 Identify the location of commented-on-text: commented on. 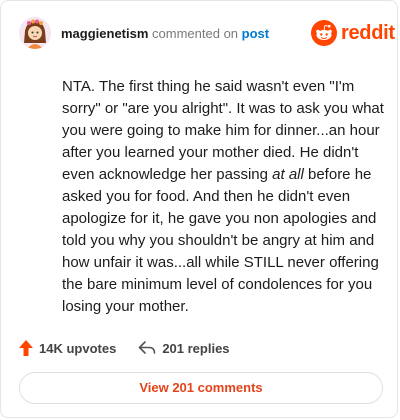
(195, 33).